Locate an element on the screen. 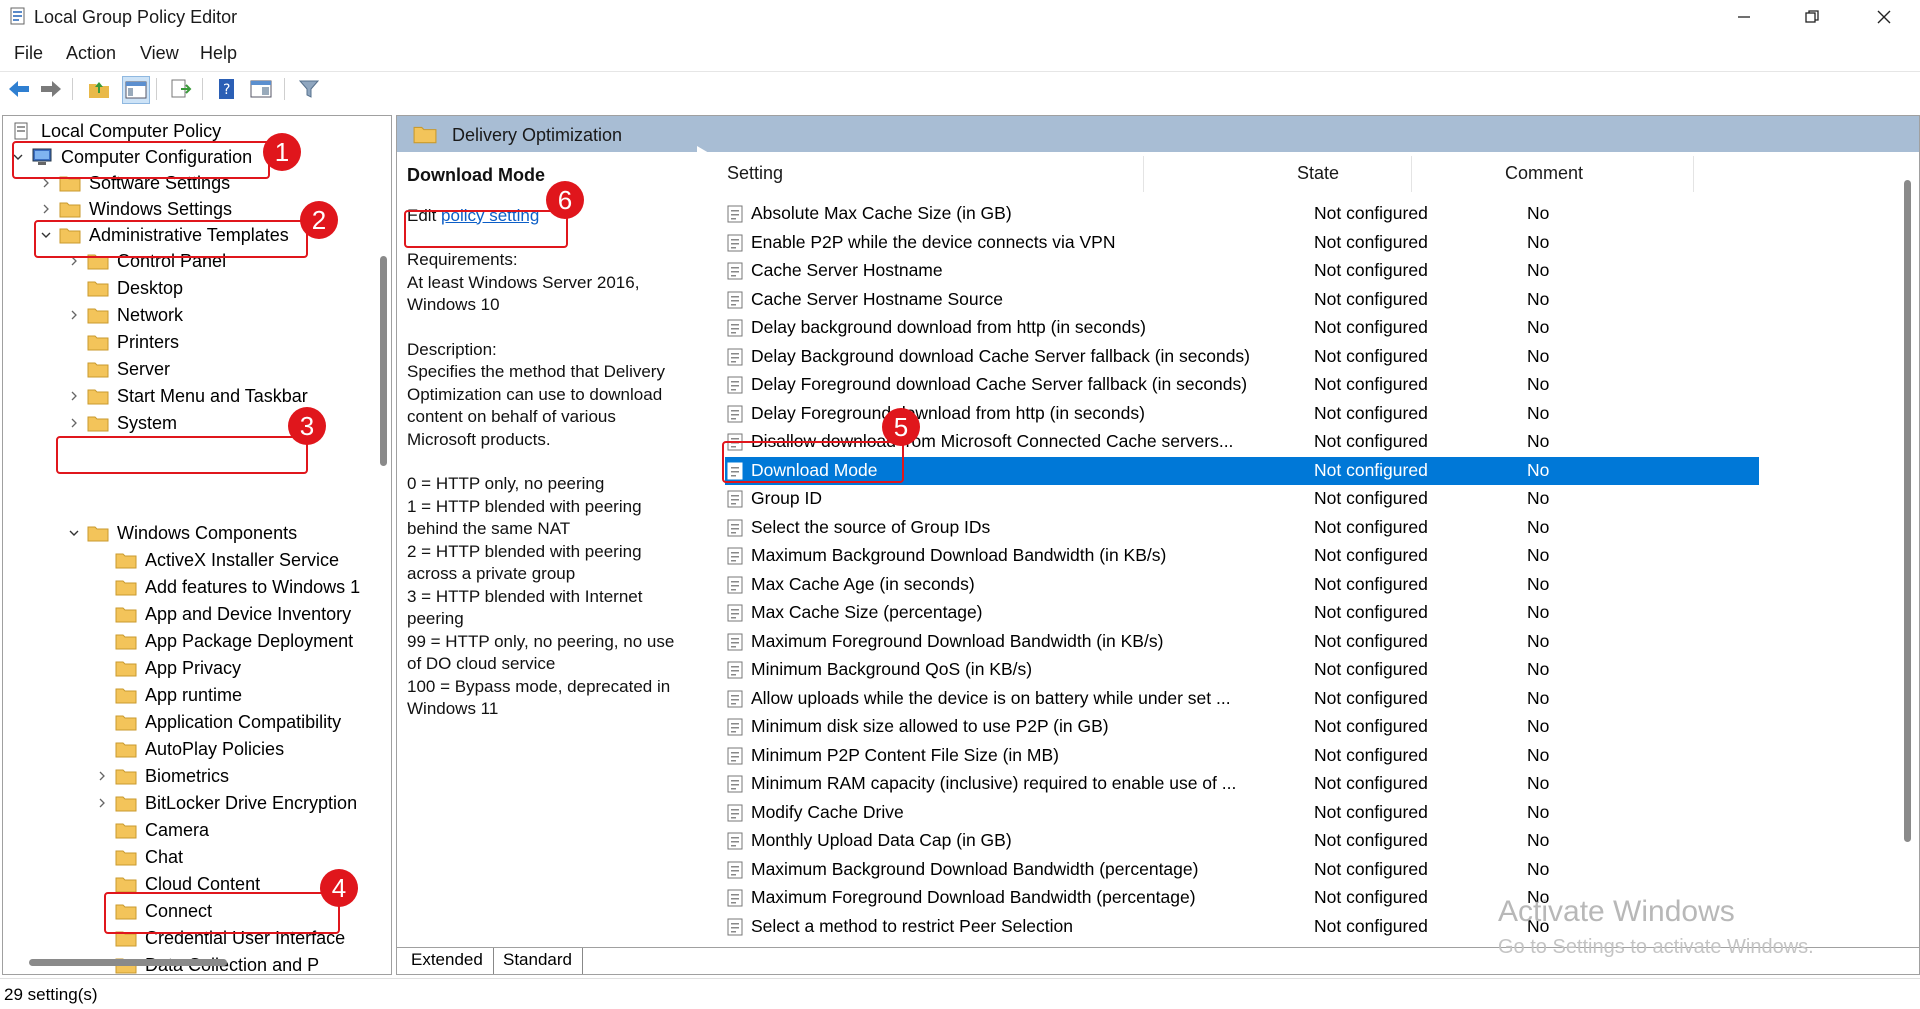  maximize-button is located at coordinates (1812, 17).